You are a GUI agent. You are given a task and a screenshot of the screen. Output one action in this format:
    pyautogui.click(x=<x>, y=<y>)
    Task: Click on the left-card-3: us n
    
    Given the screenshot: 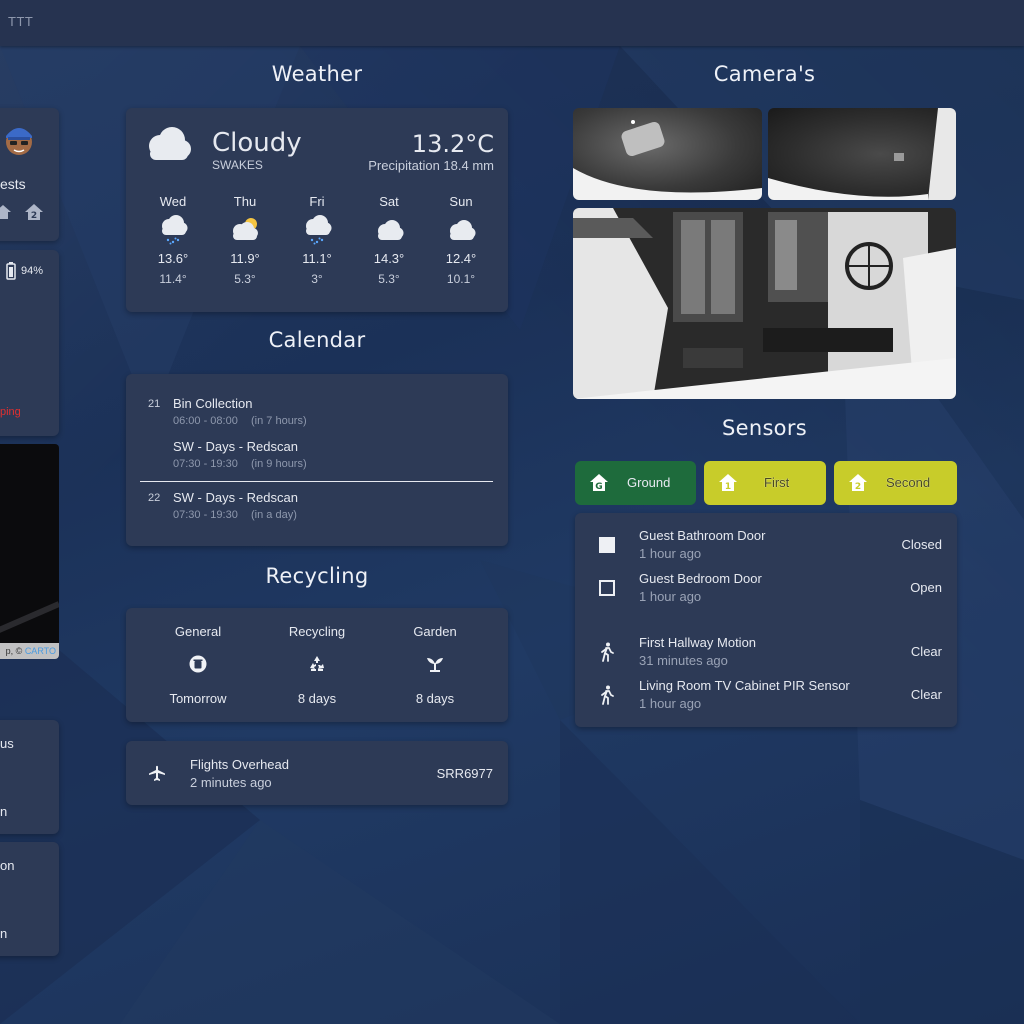 What is the action you would take?
    pyautogui.click(x=29, y=777)
    